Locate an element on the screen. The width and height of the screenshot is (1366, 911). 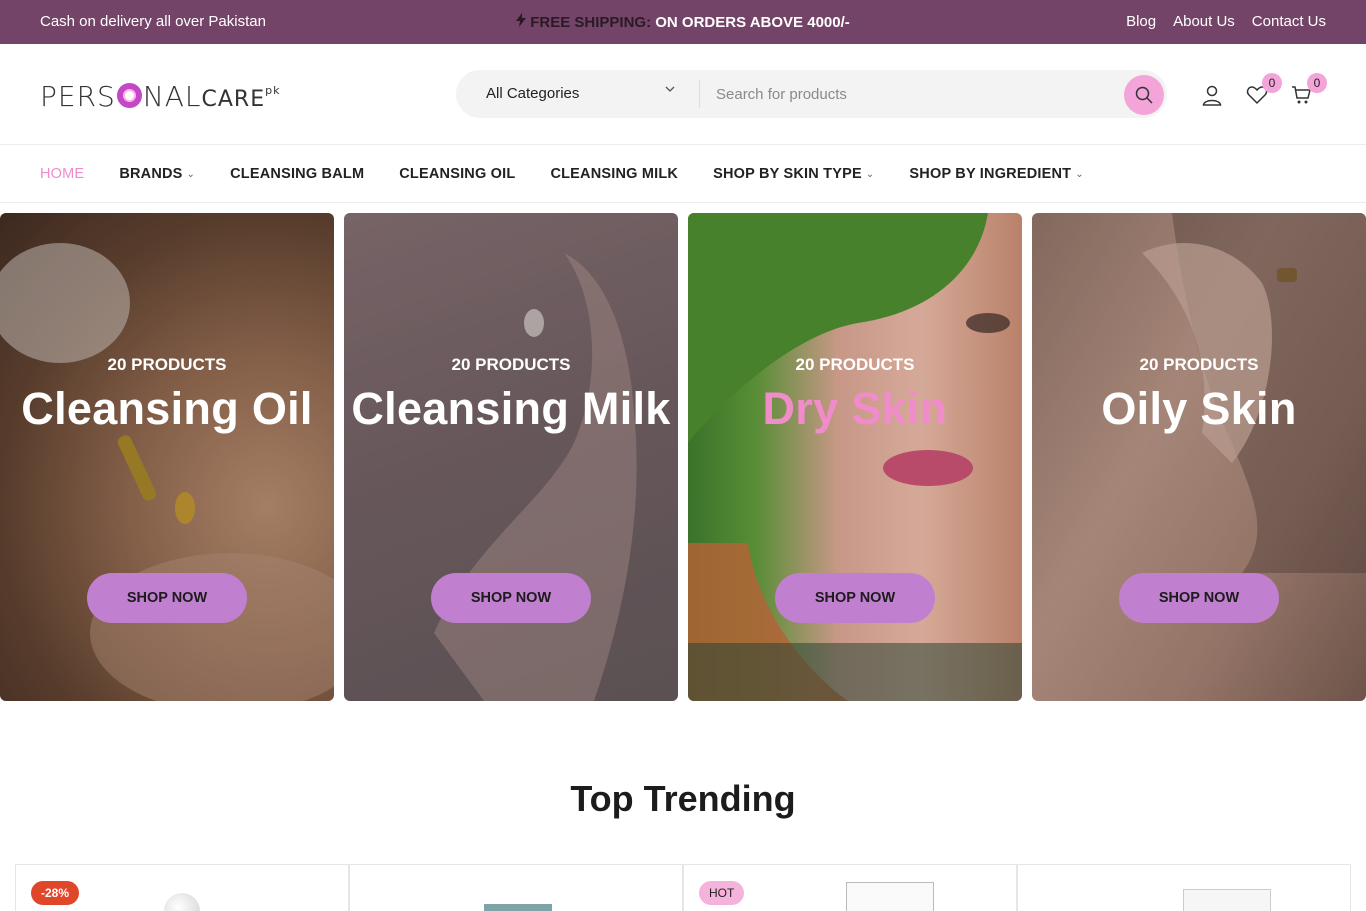
blog-link: Blog is located at coordinates (1141, 21).